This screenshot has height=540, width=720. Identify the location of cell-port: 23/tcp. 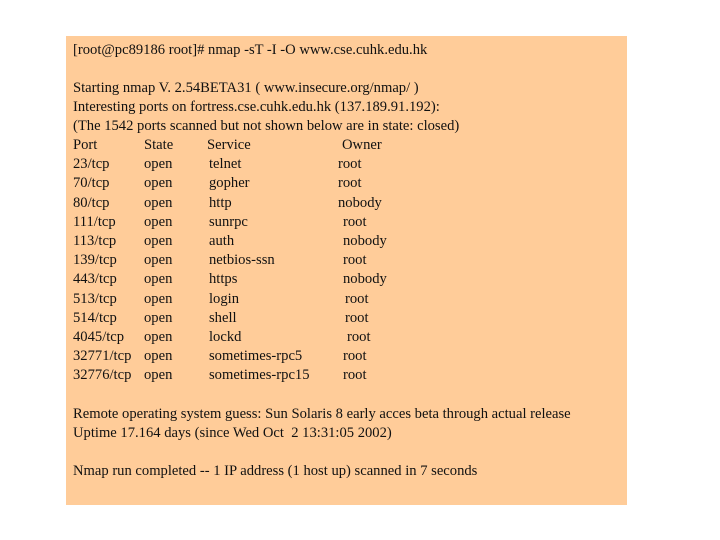
(91, 164).